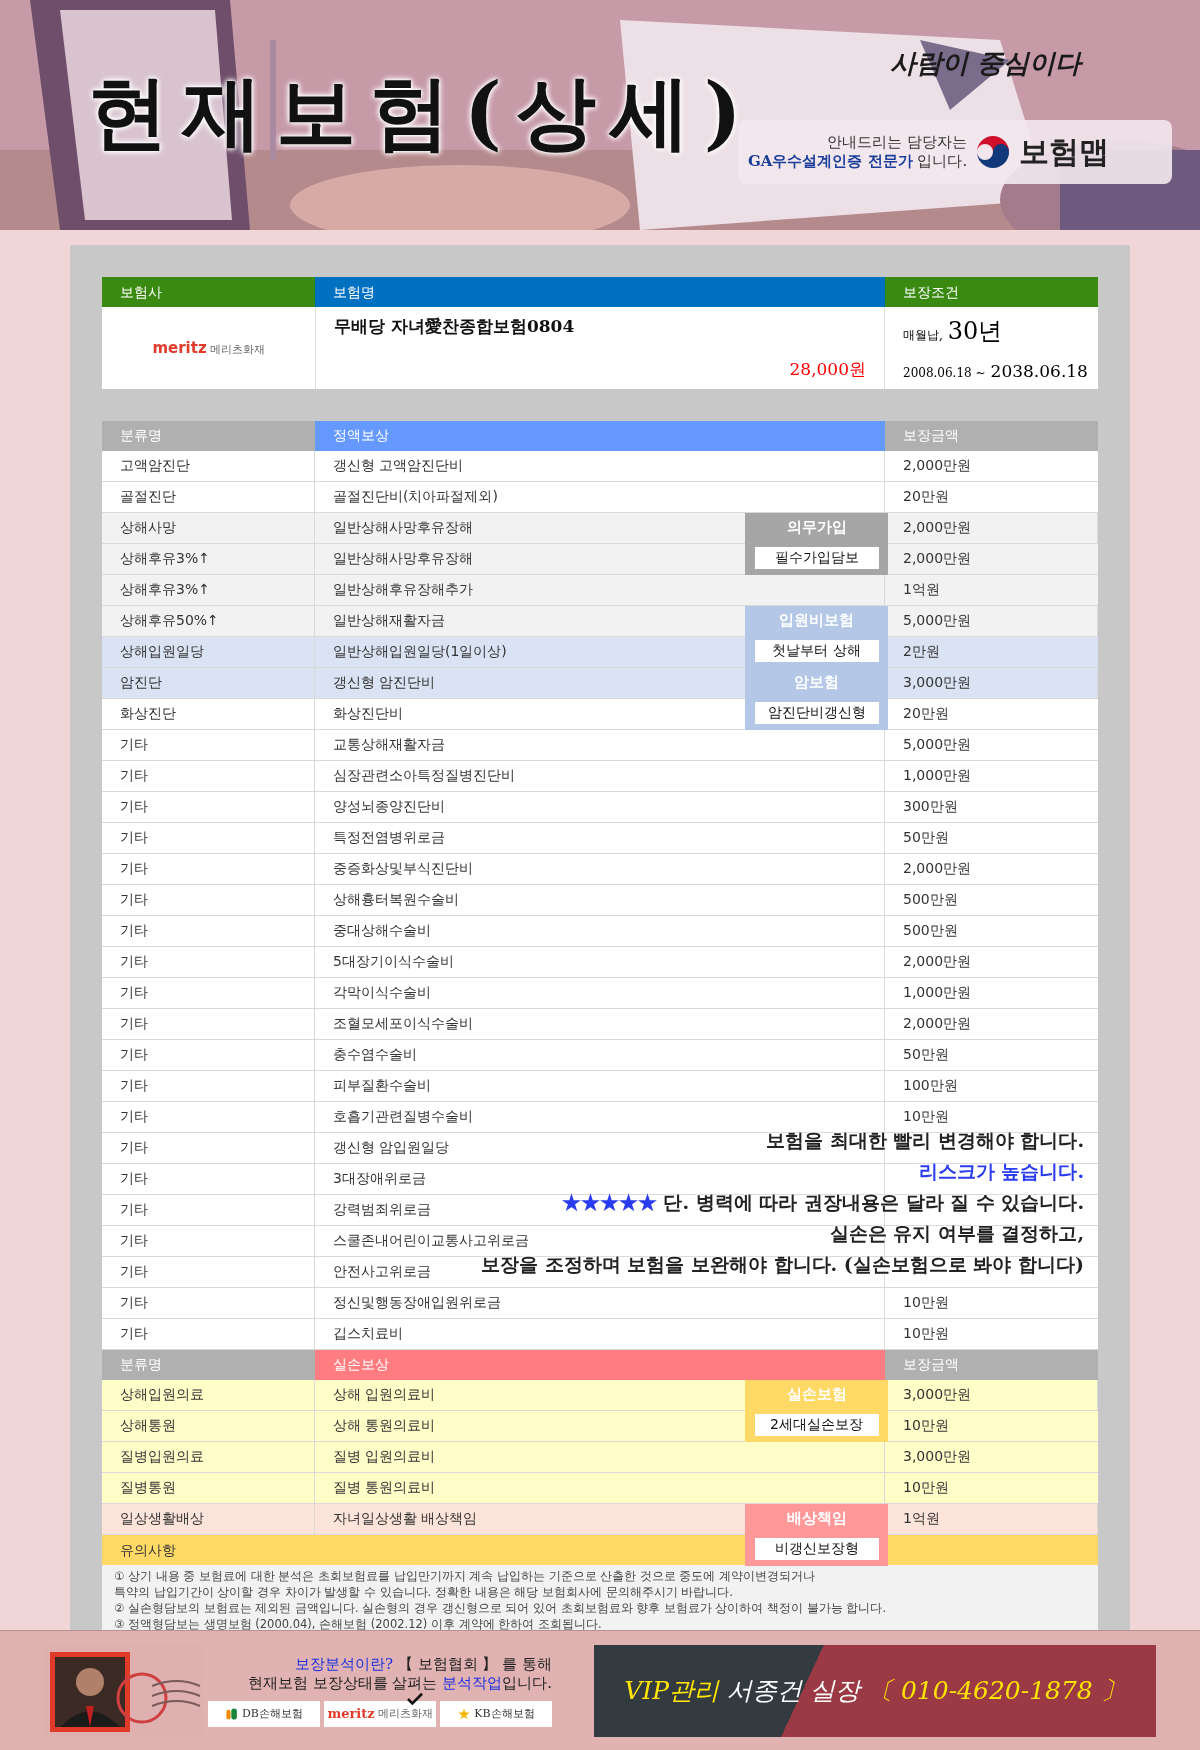 This screenshot has height=1750, width=1200. What do you see at coordinates (384, 1488) in the screenshot?
I see `table-cell: 질병 통원의료비` at bounding box center [384, 1488].